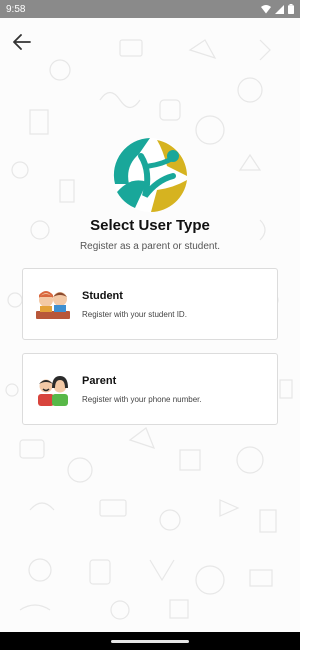 Image resolution: width=320 pixels, height=650 pixels. I want to click on signal-icon, so click(279, 9).